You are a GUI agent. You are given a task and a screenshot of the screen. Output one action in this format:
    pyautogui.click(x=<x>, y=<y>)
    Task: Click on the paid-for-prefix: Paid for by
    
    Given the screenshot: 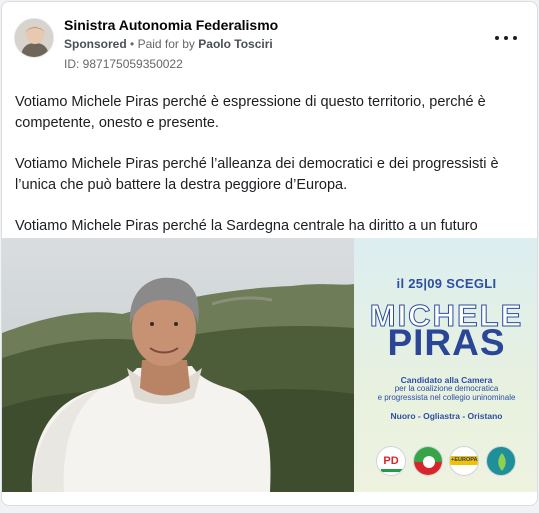 What is the action you would take?
    pyautogui.click(x=166, y=44)
    